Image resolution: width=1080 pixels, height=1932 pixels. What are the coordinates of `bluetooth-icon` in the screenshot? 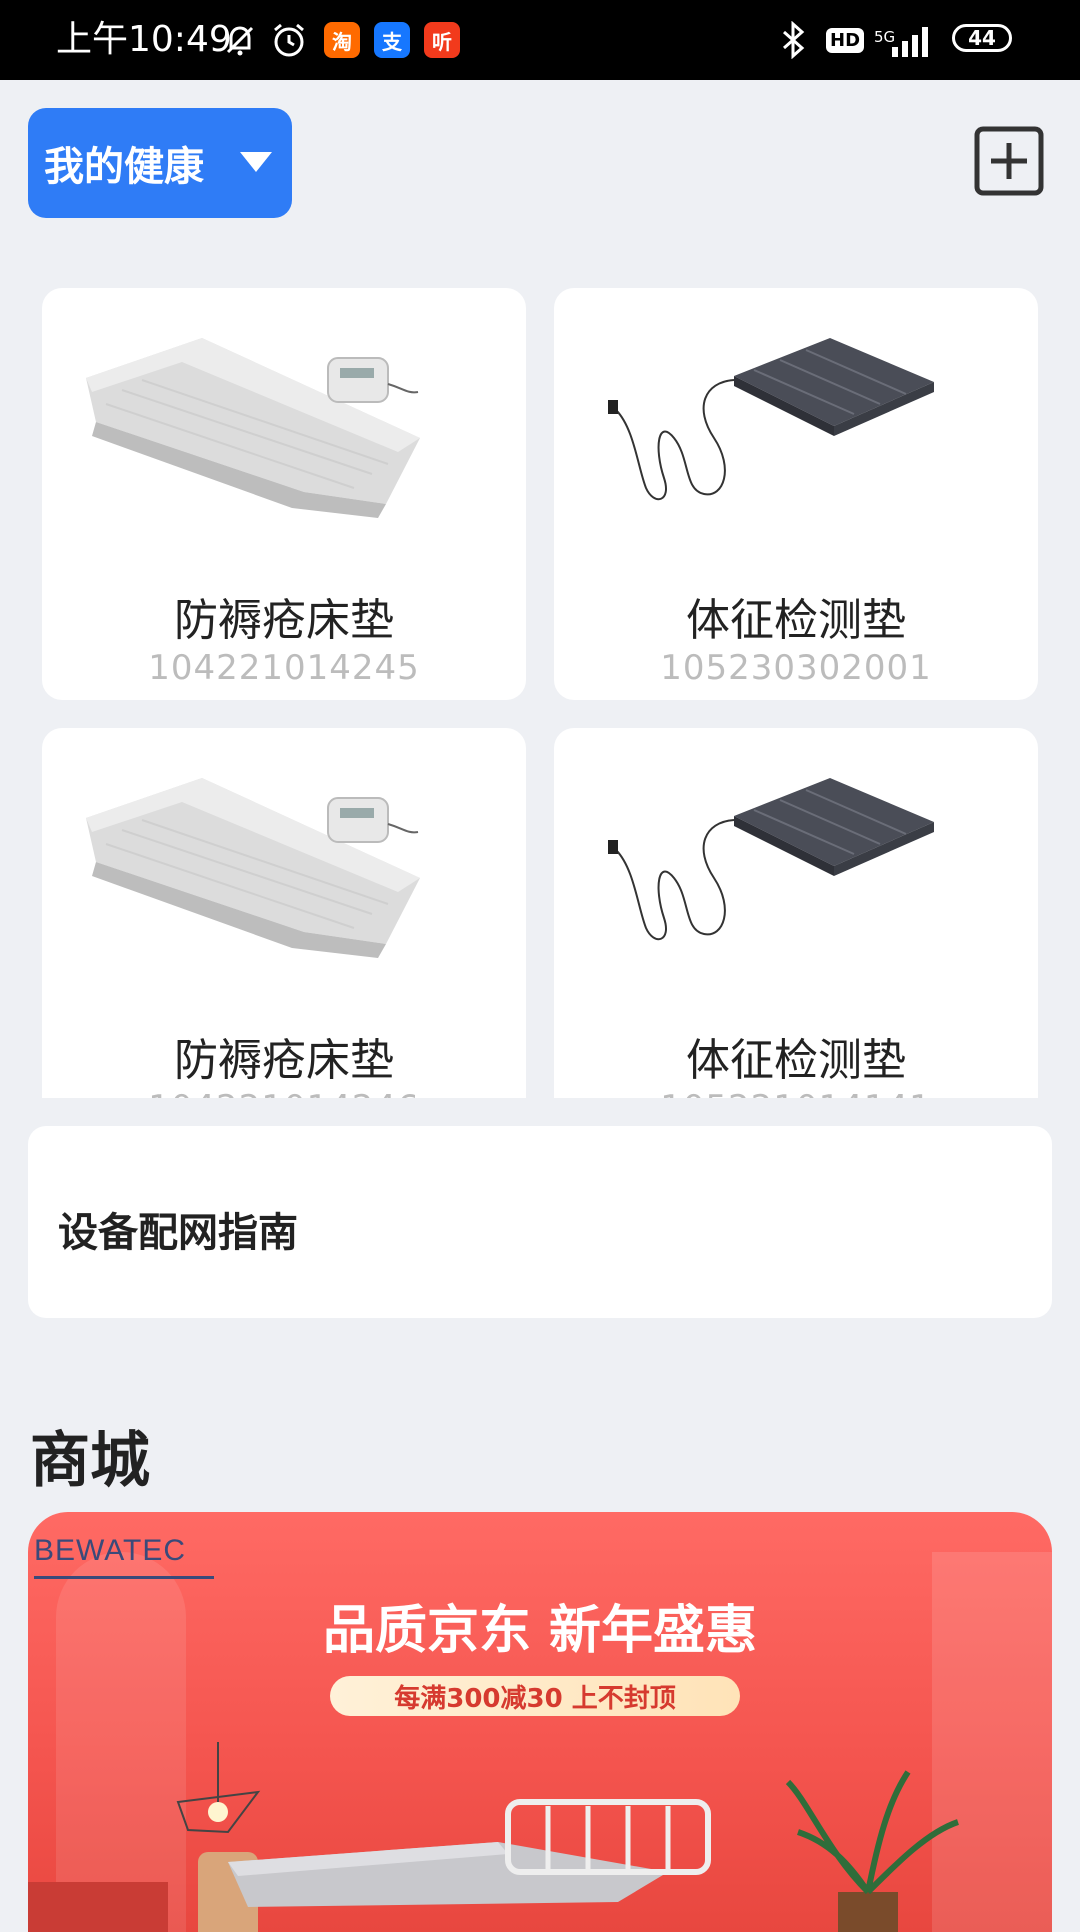 It's located at (793, 40).